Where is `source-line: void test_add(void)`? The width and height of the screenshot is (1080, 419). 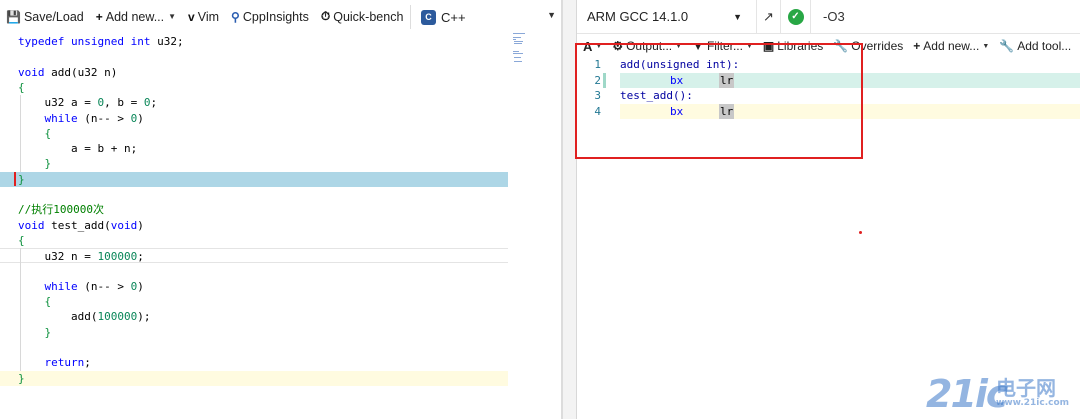
source-line: void test_add(void) is located at coordinates (254, 225).